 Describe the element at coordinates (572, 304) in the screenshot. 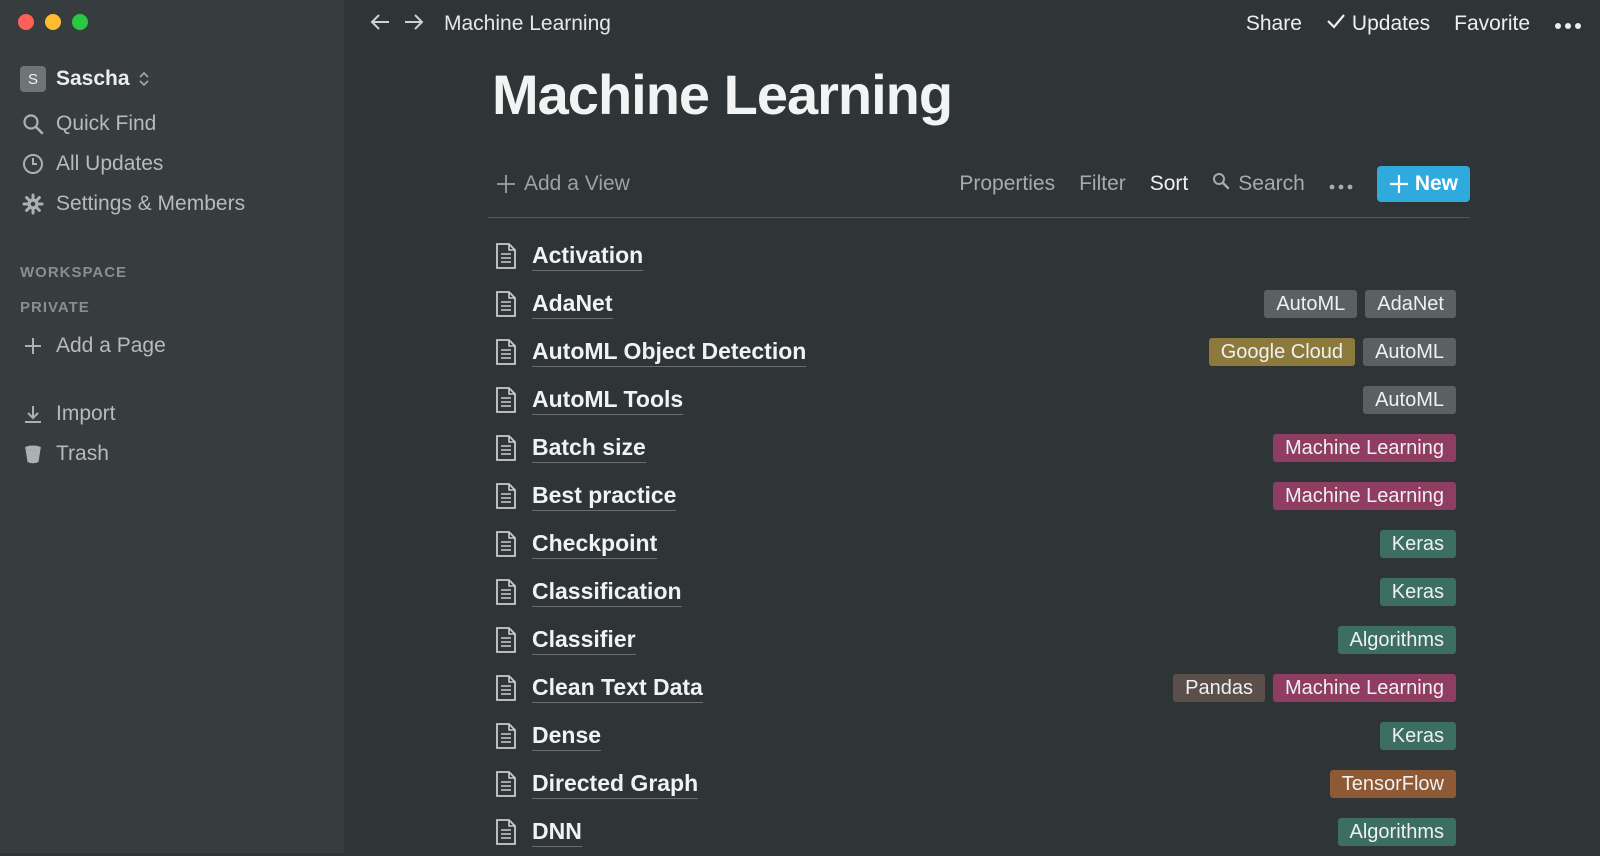

I see `list-item-title: AdaNet` at that location.